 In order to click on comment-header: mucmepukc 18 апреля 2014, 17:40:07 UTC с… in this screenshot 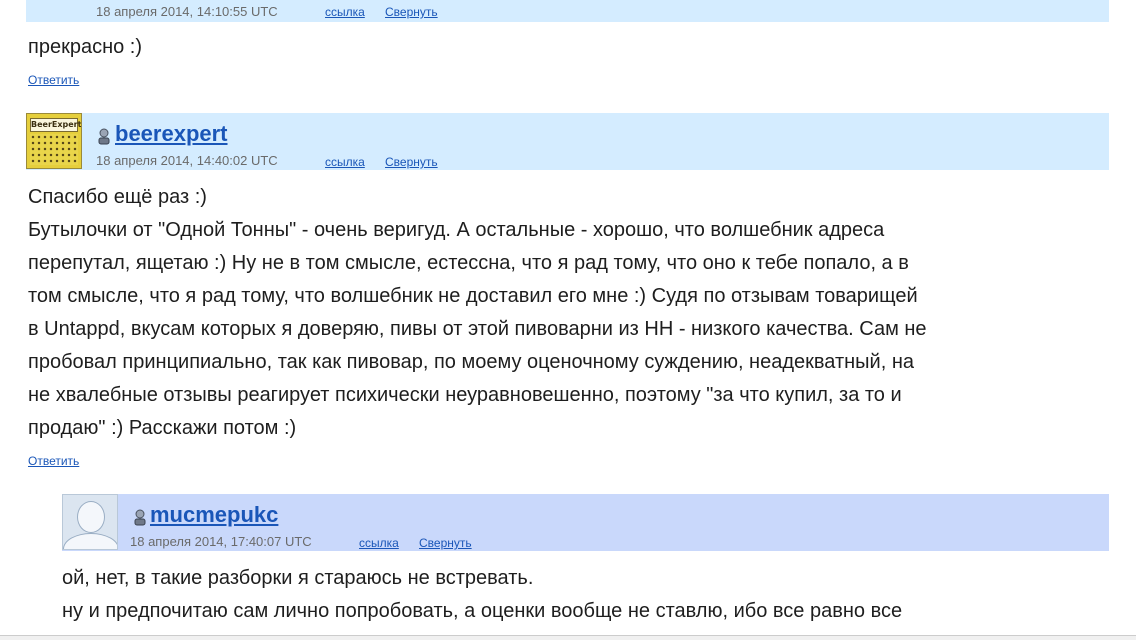, I will do `click(585, 522)`.